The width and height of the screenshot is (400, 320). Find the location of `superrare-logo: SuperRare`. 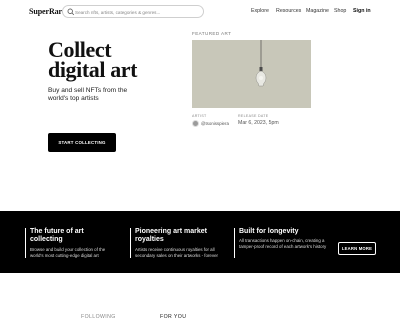

superrare-logo: SuperRare is located at coordinates (47, 11).